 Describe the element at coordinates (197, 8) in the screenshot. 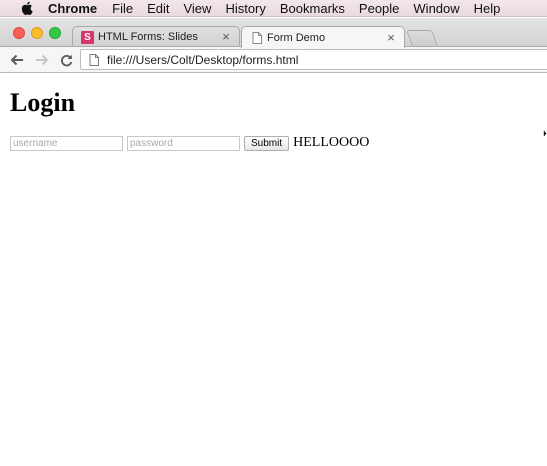

I see `menu-view: View` at that location.